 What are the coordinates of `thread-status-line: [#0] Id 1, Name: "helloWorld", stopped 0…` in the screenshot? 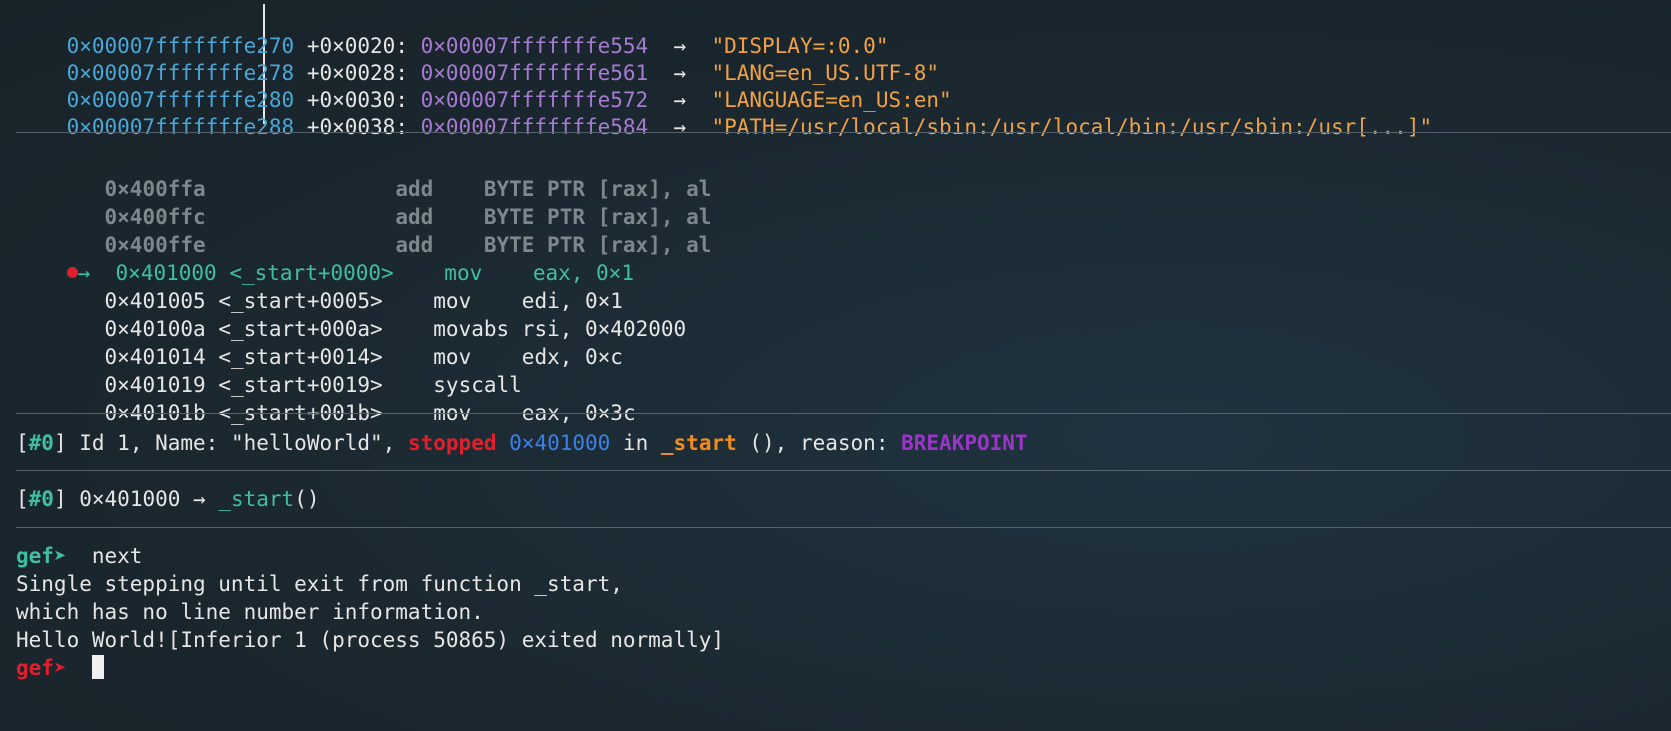 It's located at (522, 443).